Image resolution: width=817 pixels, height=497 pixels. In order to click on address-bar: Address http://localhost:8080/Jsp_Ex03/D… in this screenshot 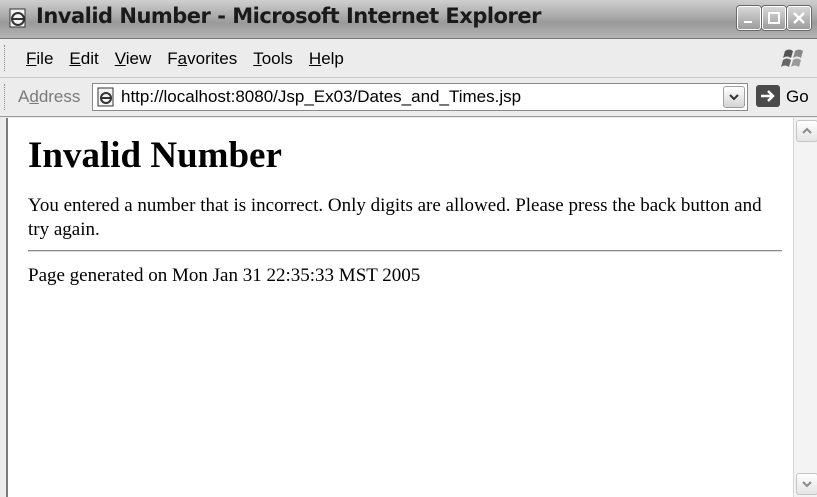, I will do `click(408, 97)`.